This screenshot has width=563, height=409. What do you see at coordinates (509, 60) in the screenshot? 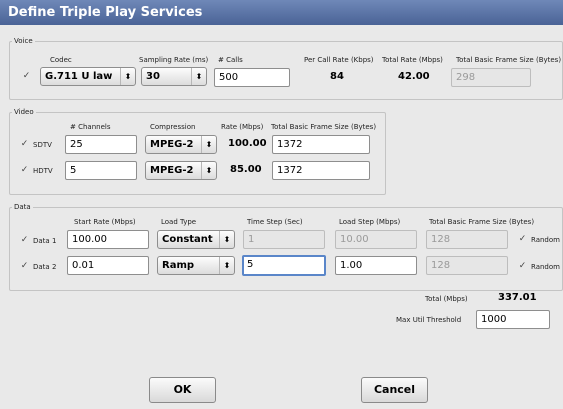
I see `voice-total-frame-size-header: Total Basic Frame Size (Bytes)` at bounding box center [509, 60].